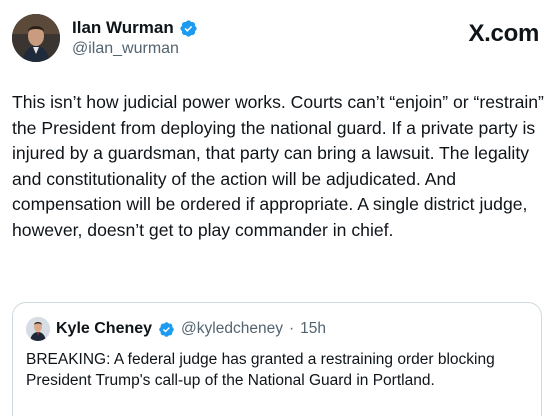  Describe the element at coordinates (176, 329) in the screenshot. I see `quoted-post-header: Kyle Cheney @kyledcheney · 15h` at that location.